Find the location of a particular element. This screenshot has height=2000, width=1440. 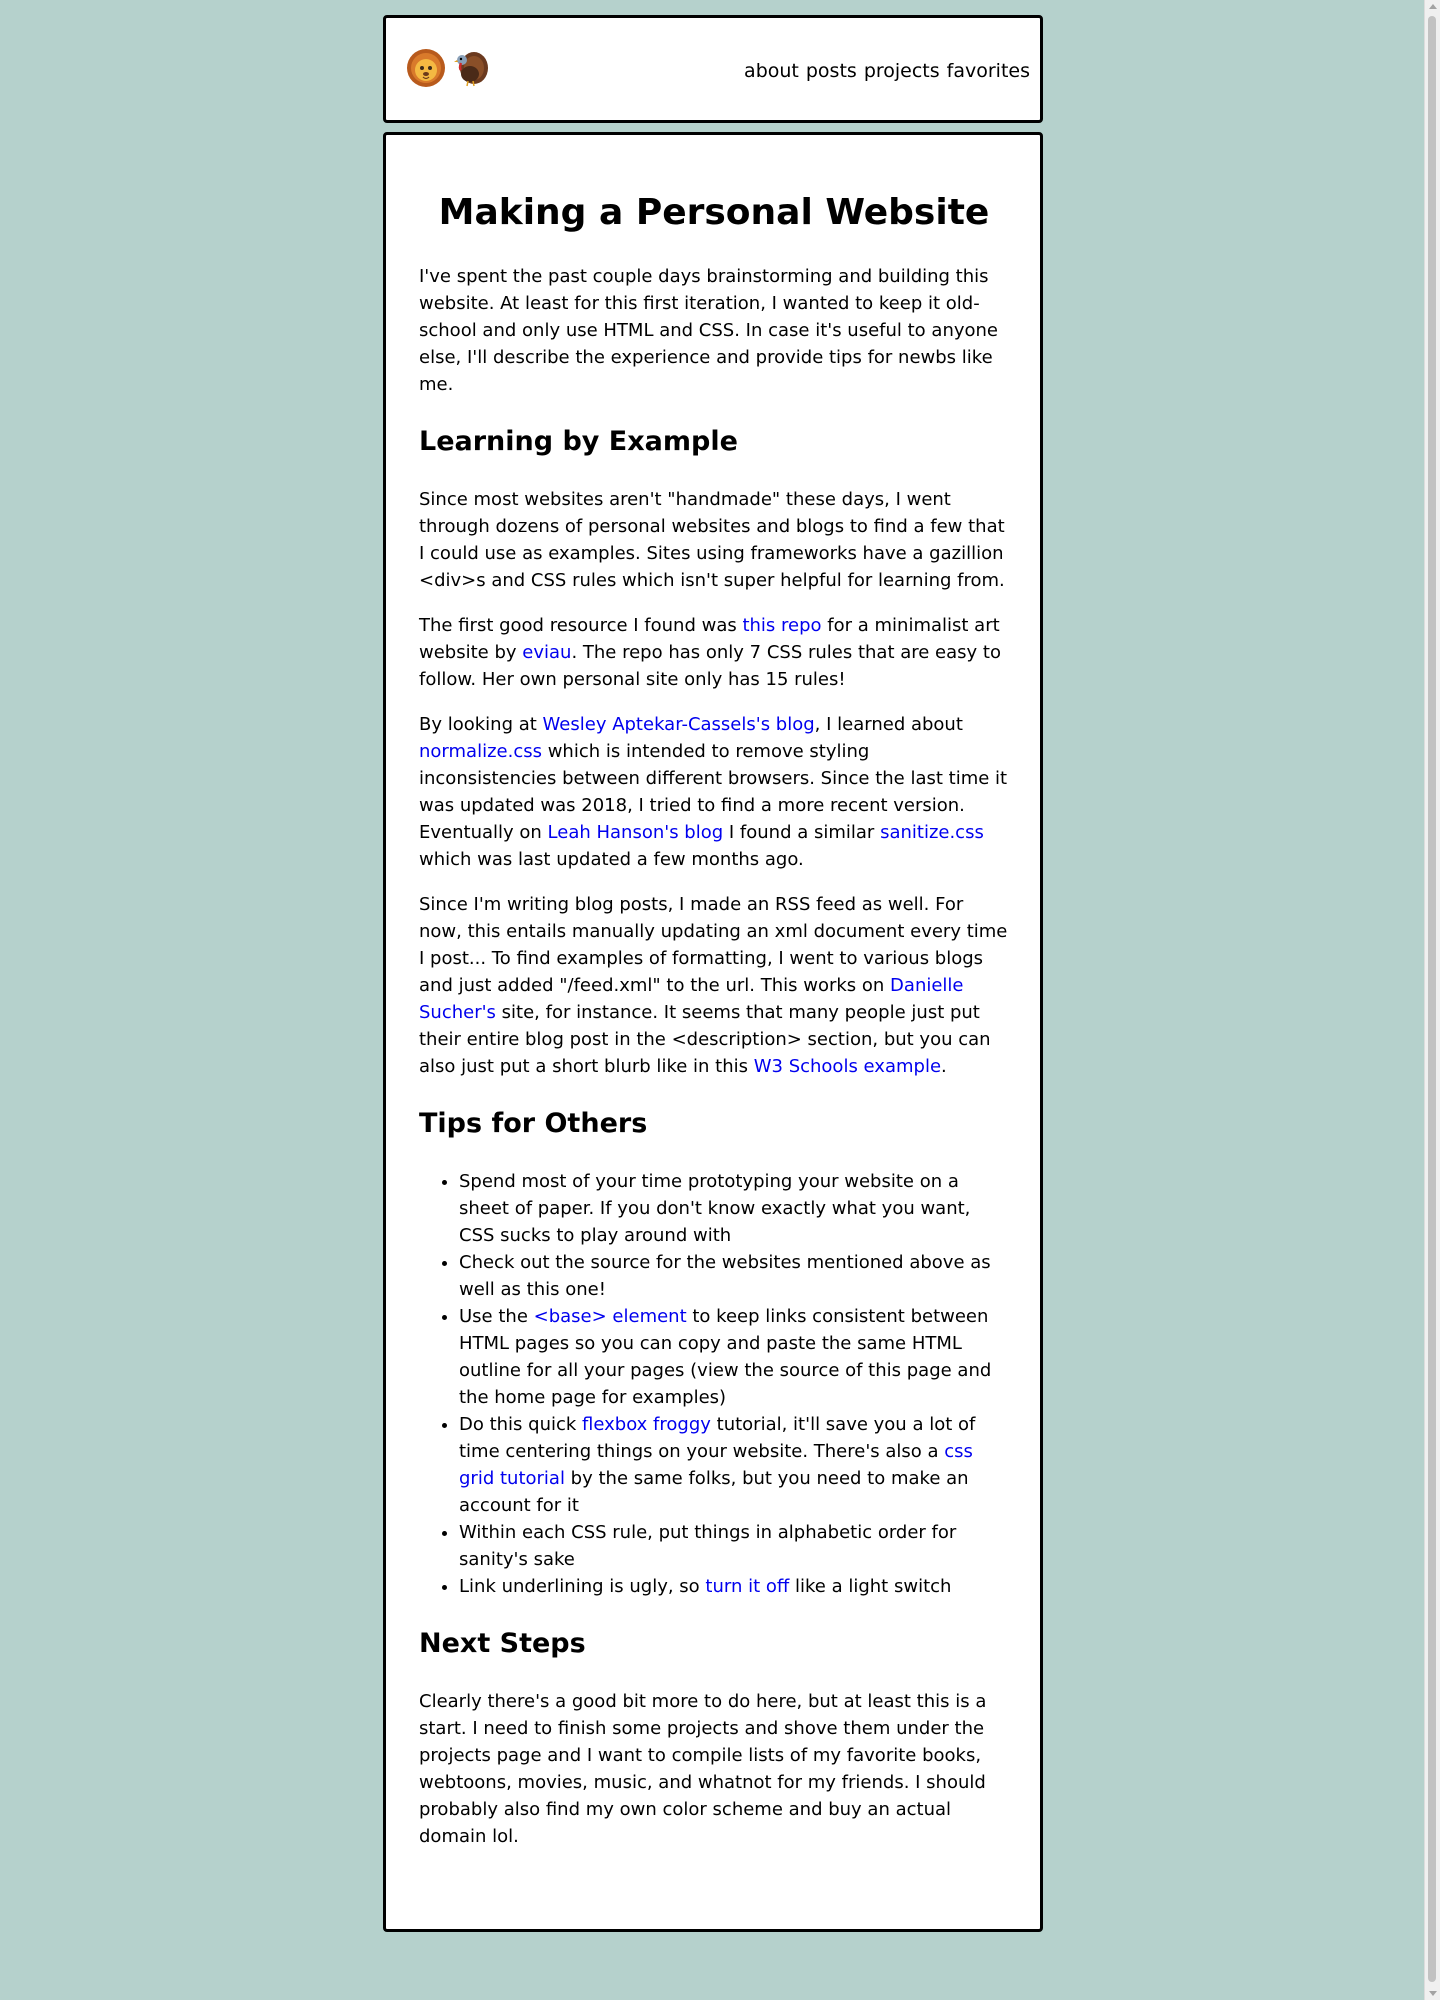

link-base-element: <base> element is located at coordinates (610, 1316).